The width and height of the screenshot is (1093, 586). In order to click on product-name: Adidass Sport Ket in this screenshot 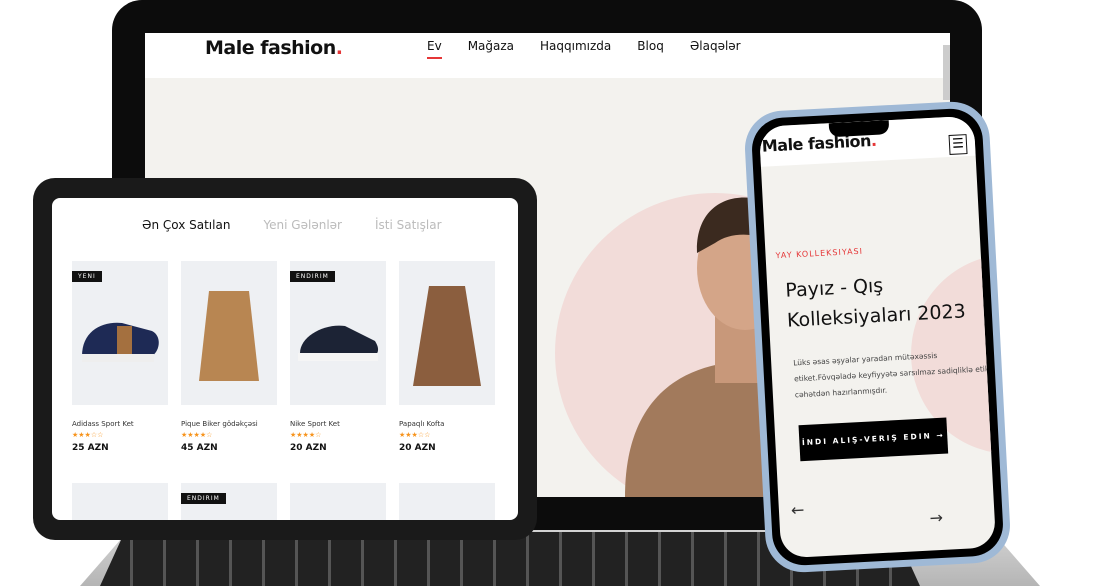, I will do `click(120, 424)`.